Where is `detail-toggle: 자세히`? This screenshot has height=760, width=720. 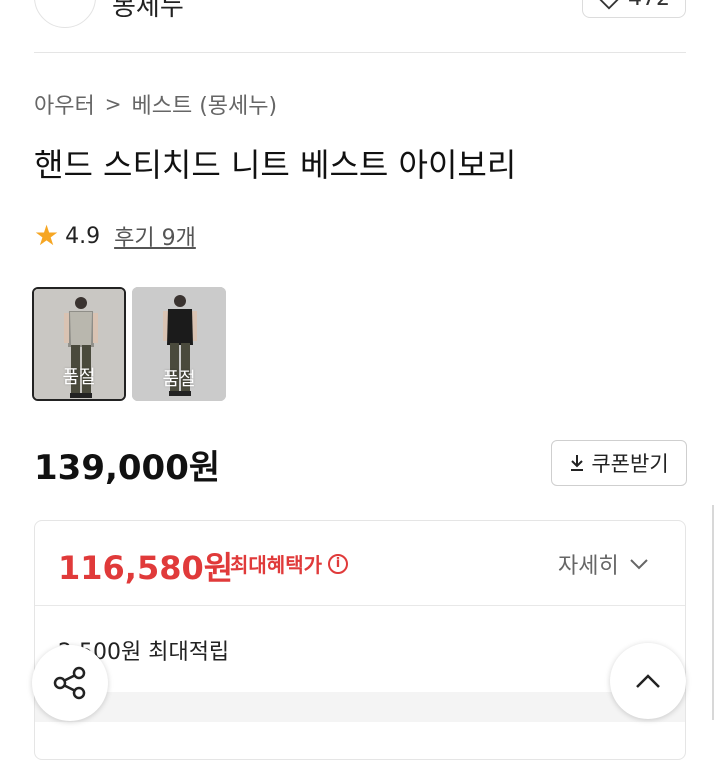 detail-toggle: 자세히 is located at coordinates (603, 564).